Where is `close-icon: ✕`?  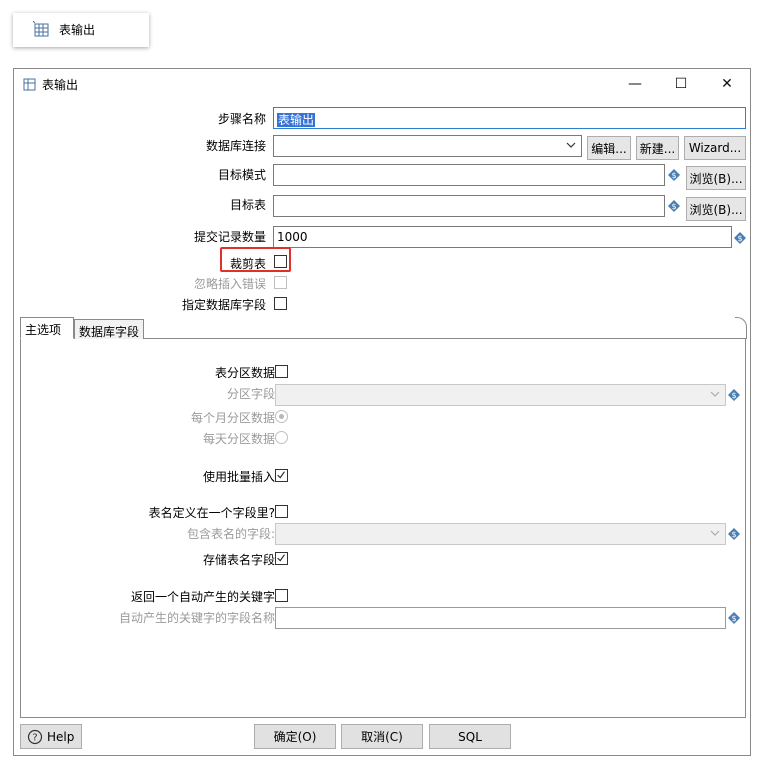 close-icon: ✕ is located at coordinates (727, 84).